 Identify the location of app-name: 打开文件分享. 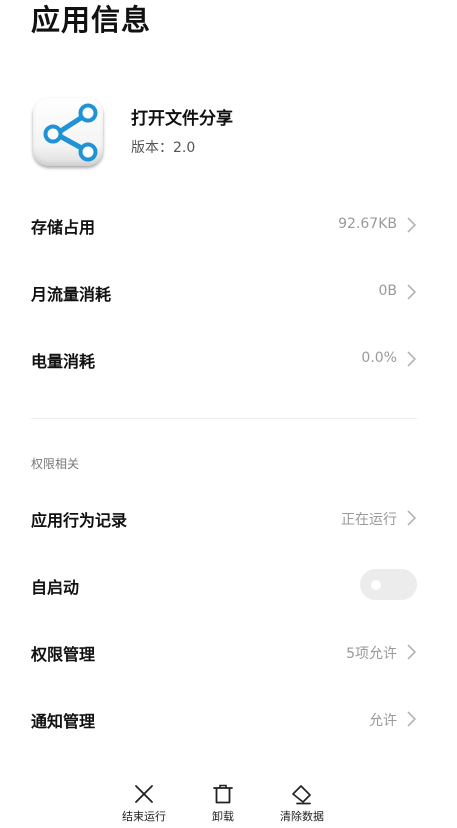
(182, 119).